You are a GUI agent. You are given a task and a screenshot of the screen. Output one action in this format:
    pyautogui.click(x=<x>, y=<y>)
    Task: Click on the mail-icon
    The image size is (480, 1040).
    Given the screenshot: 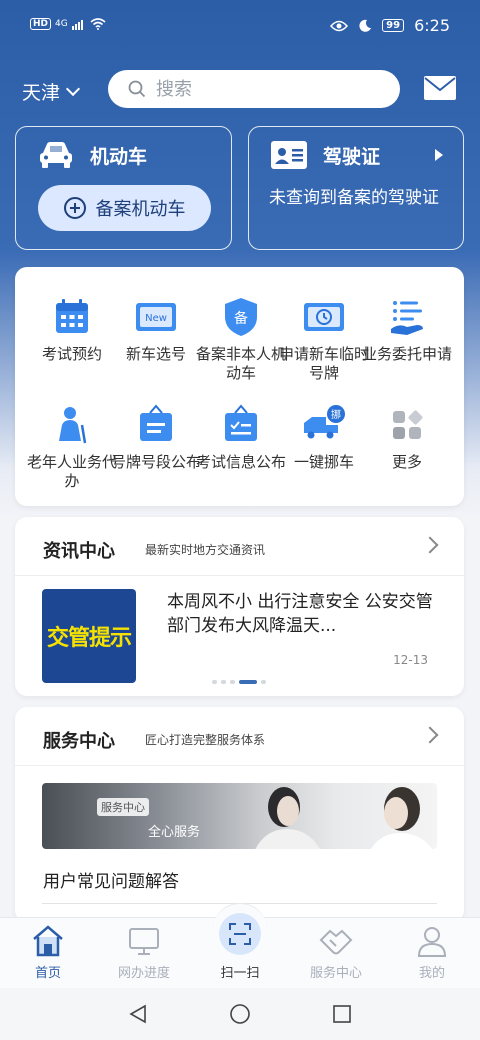 What is the action you would take?
    pyautogui.click(x=440, y=88)
    